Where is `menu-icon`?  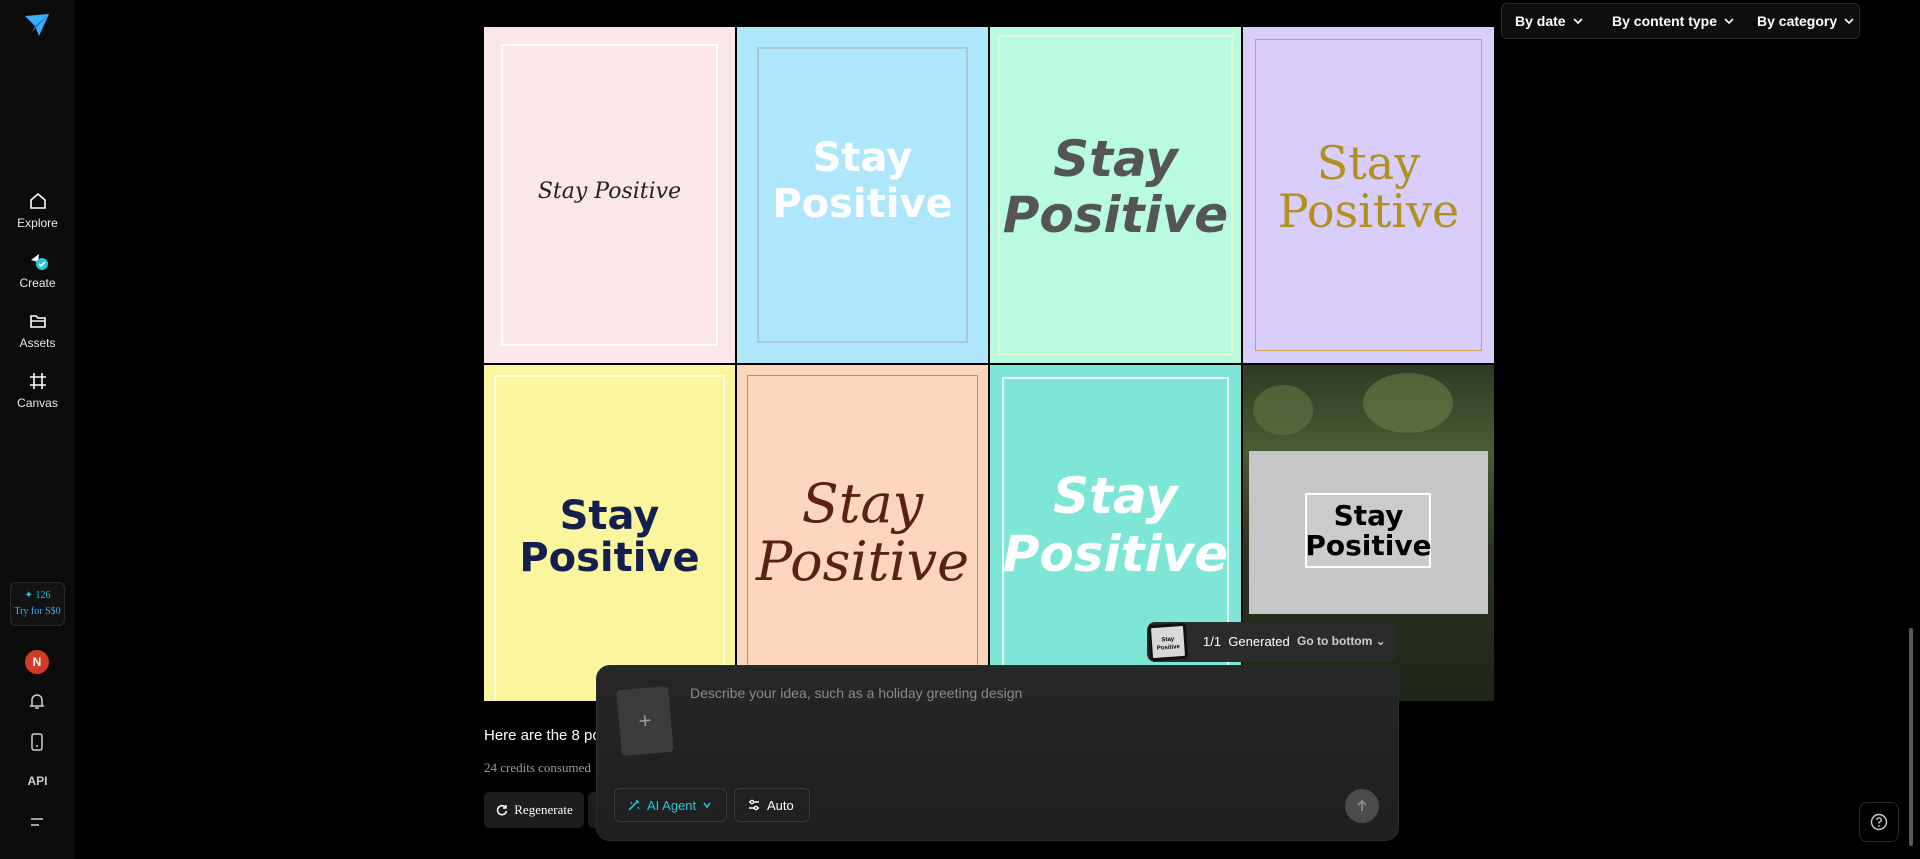 menu-icon is located at coordinates (37, 822).